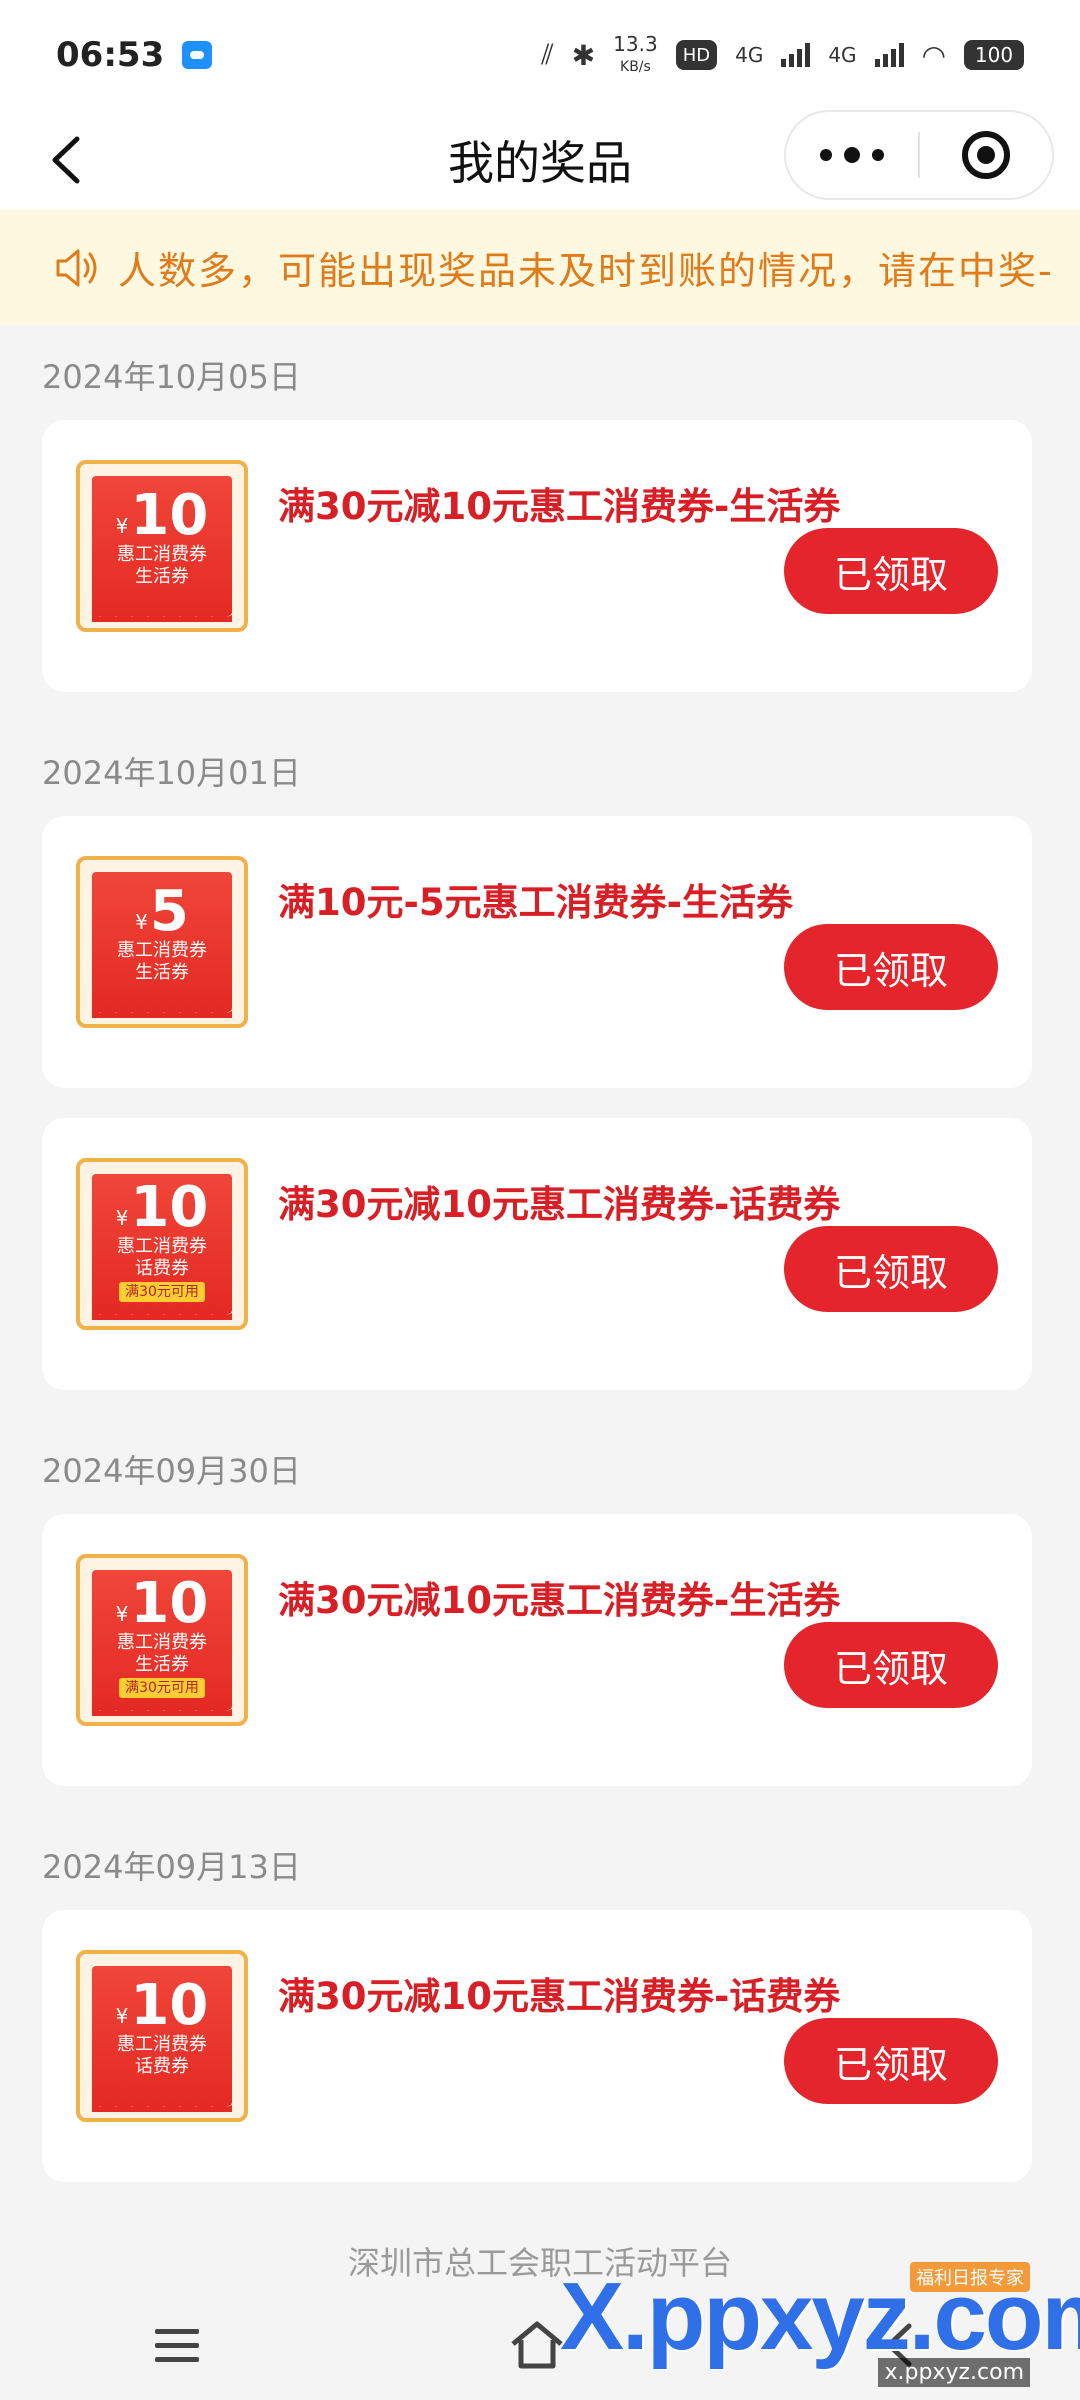 This screenshot has height=2400, width=1080. Describe the element at coordinates (970, 2277) in the screenshot. I see `watermark-badge: 福利日报专家` at that location.